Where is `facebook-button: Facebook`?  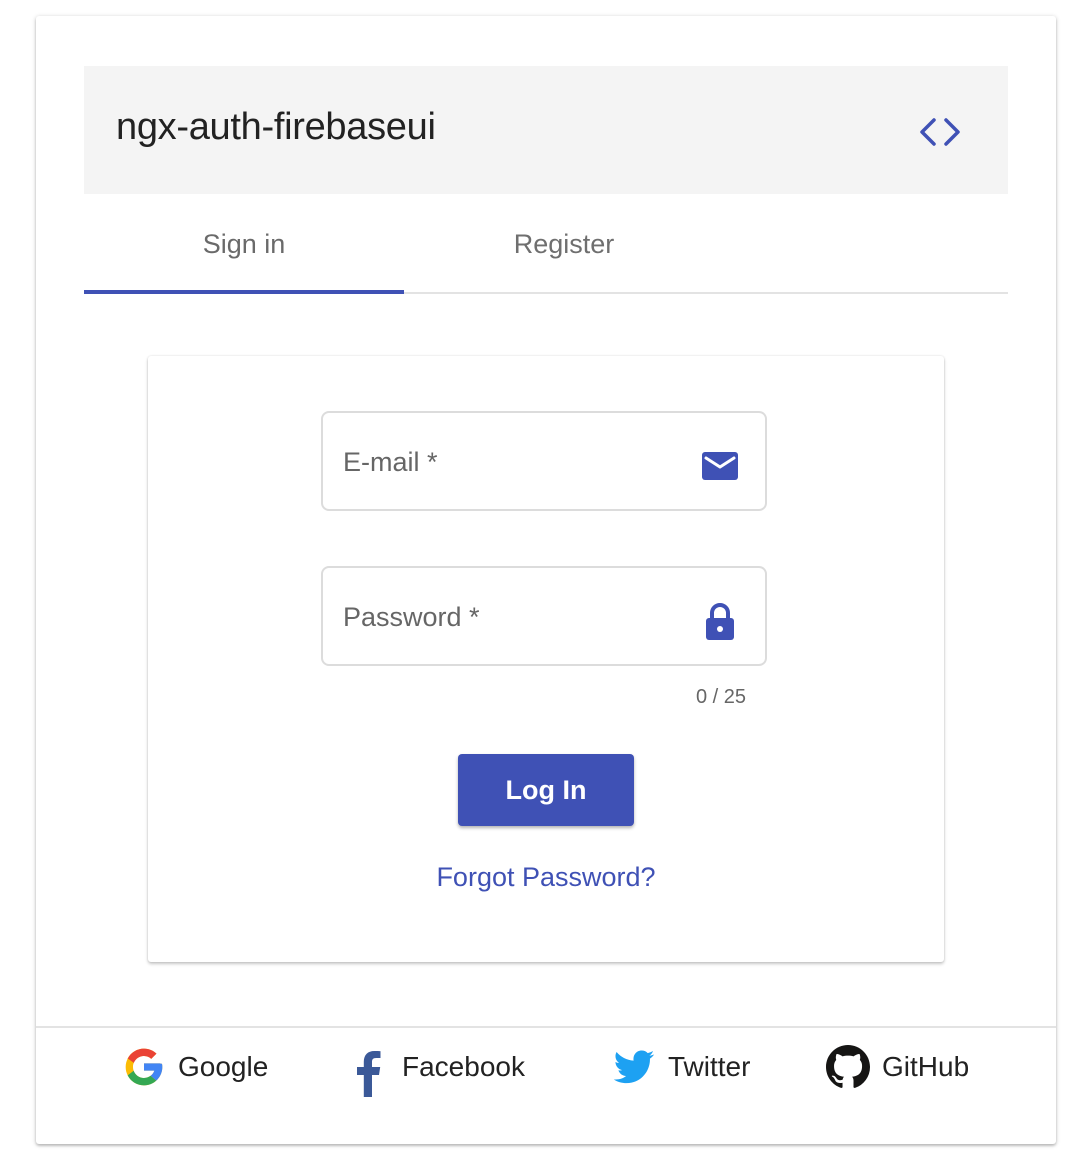
facebook-button: Facebook is located at coordinates (435, 1069).